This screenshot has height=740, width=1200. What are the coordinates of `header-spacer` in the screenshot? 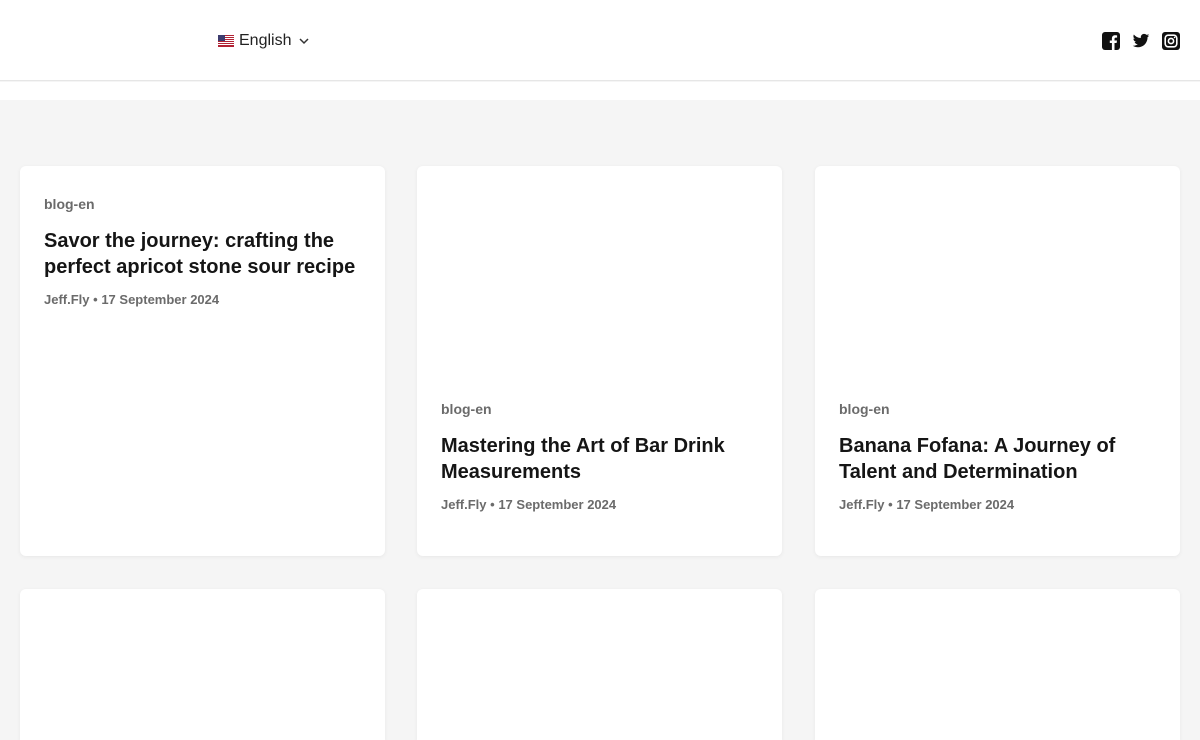 It's located at (600, 91).